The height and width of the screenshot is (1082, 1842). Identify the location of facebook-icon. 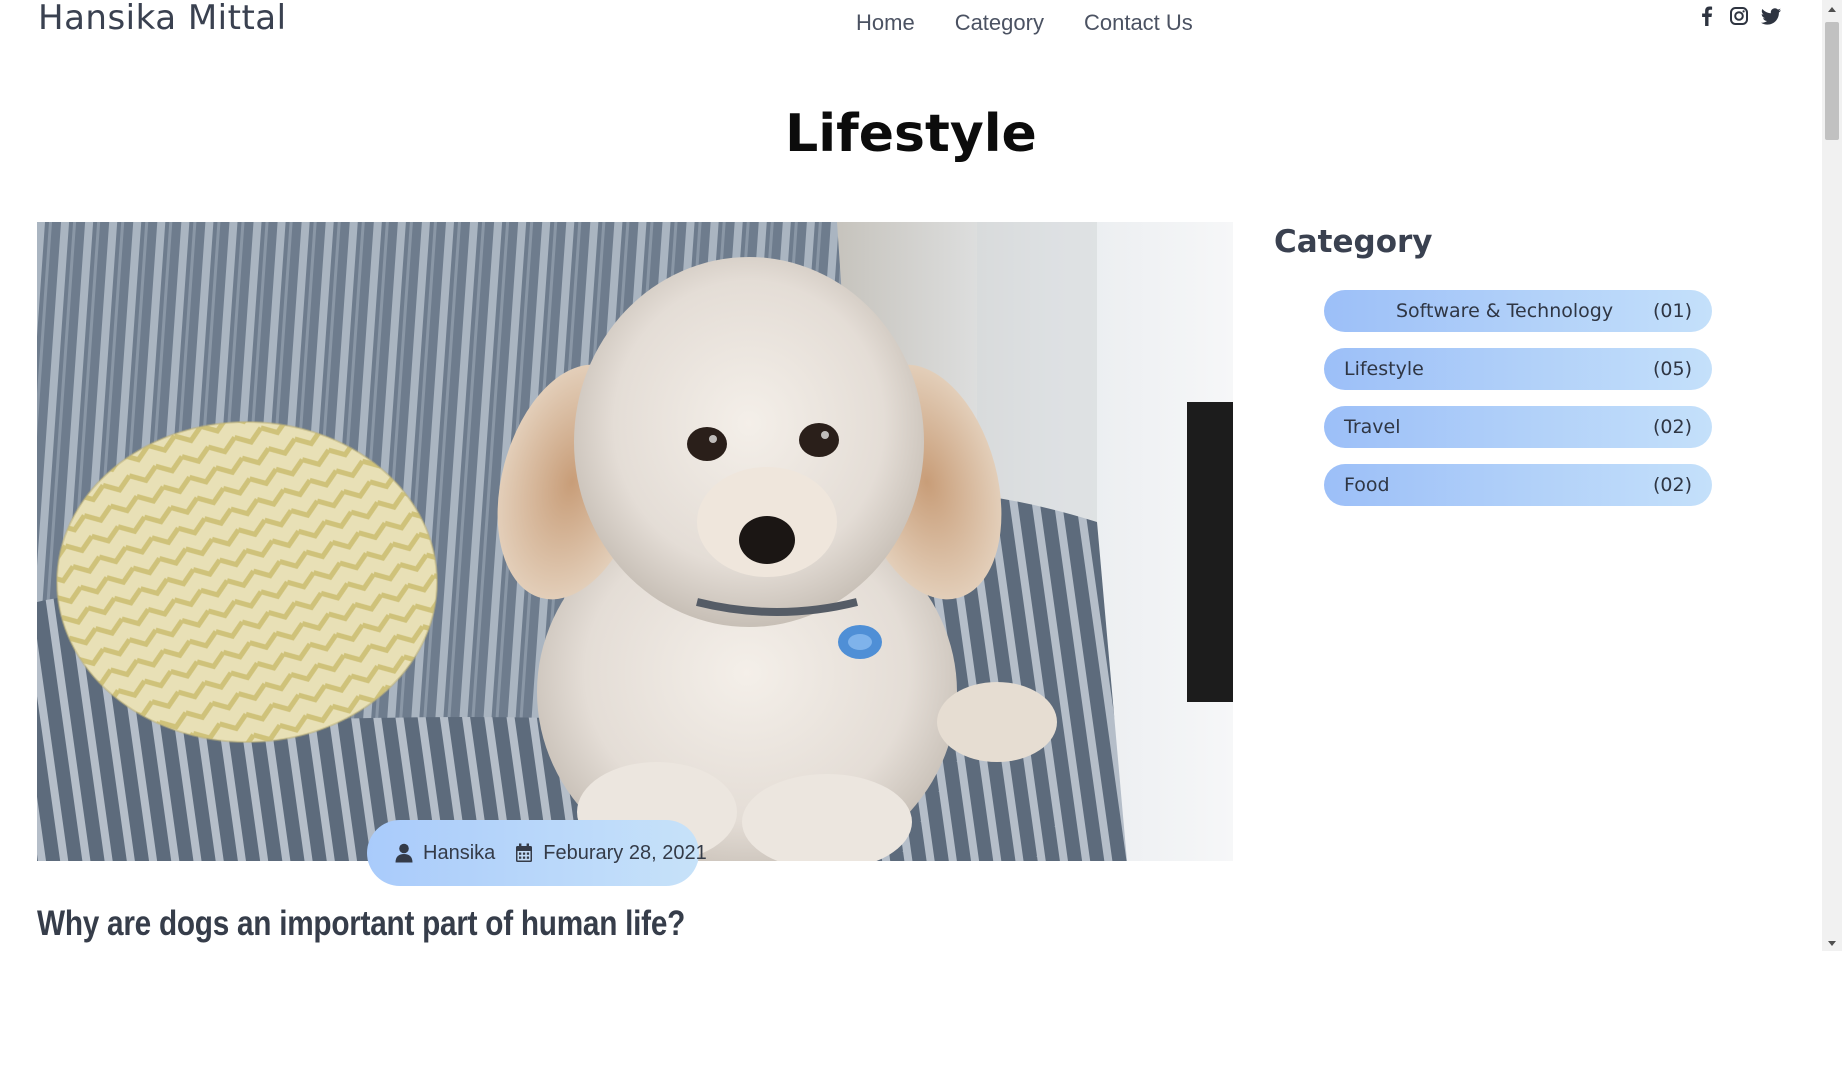
(1707, 16).